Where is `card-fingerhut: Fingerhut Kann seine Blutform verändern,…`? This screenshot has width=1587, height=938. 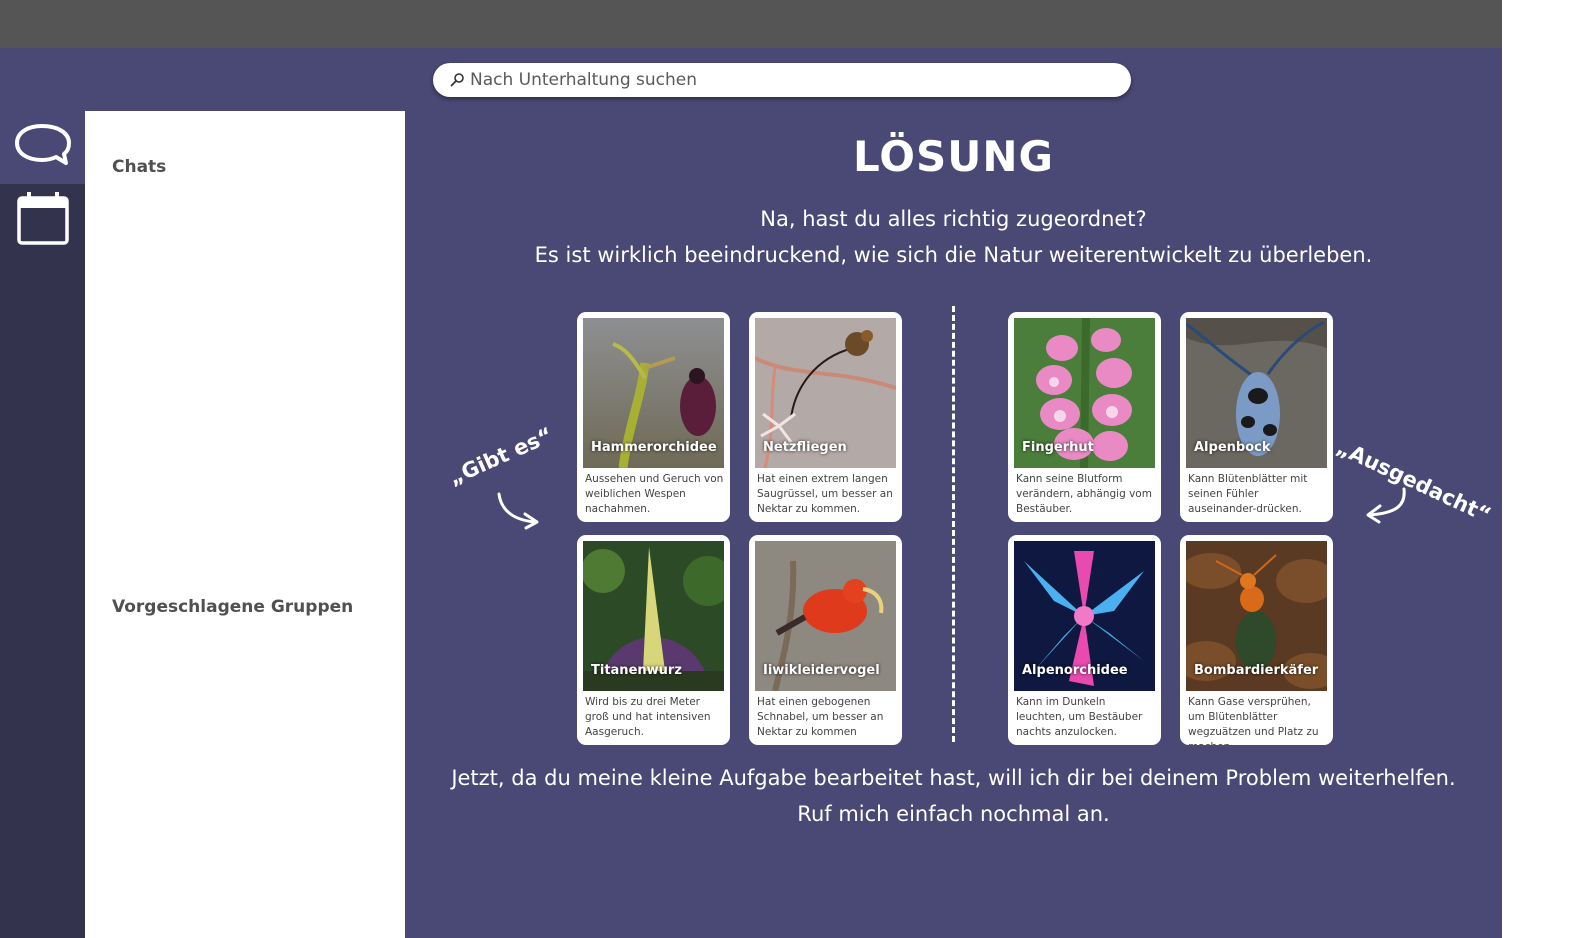 card-fingerhut: Fingerhut Kann seine Blutform verändern,… is located at coordinates (1084, 417).